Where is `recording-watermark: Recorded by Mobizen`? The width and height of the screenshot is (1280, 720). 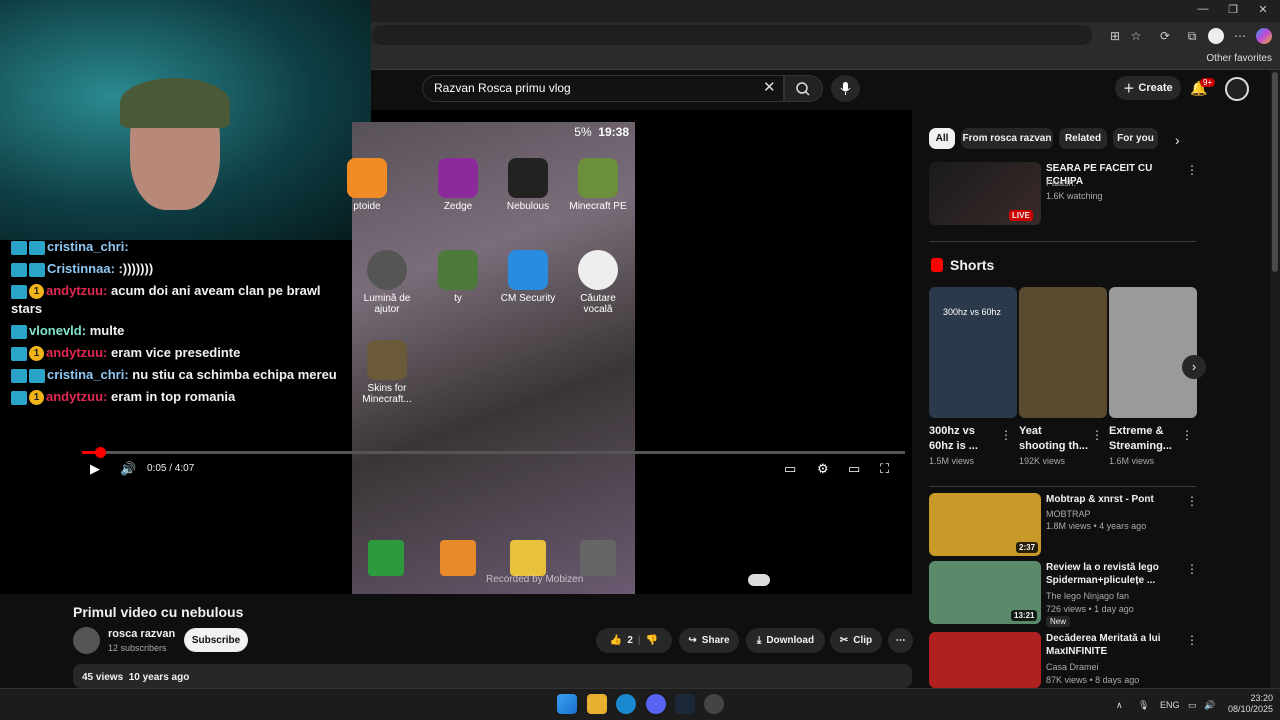 recording-watermark: Recorded by Mobizen is located at coordinates (535, 579).